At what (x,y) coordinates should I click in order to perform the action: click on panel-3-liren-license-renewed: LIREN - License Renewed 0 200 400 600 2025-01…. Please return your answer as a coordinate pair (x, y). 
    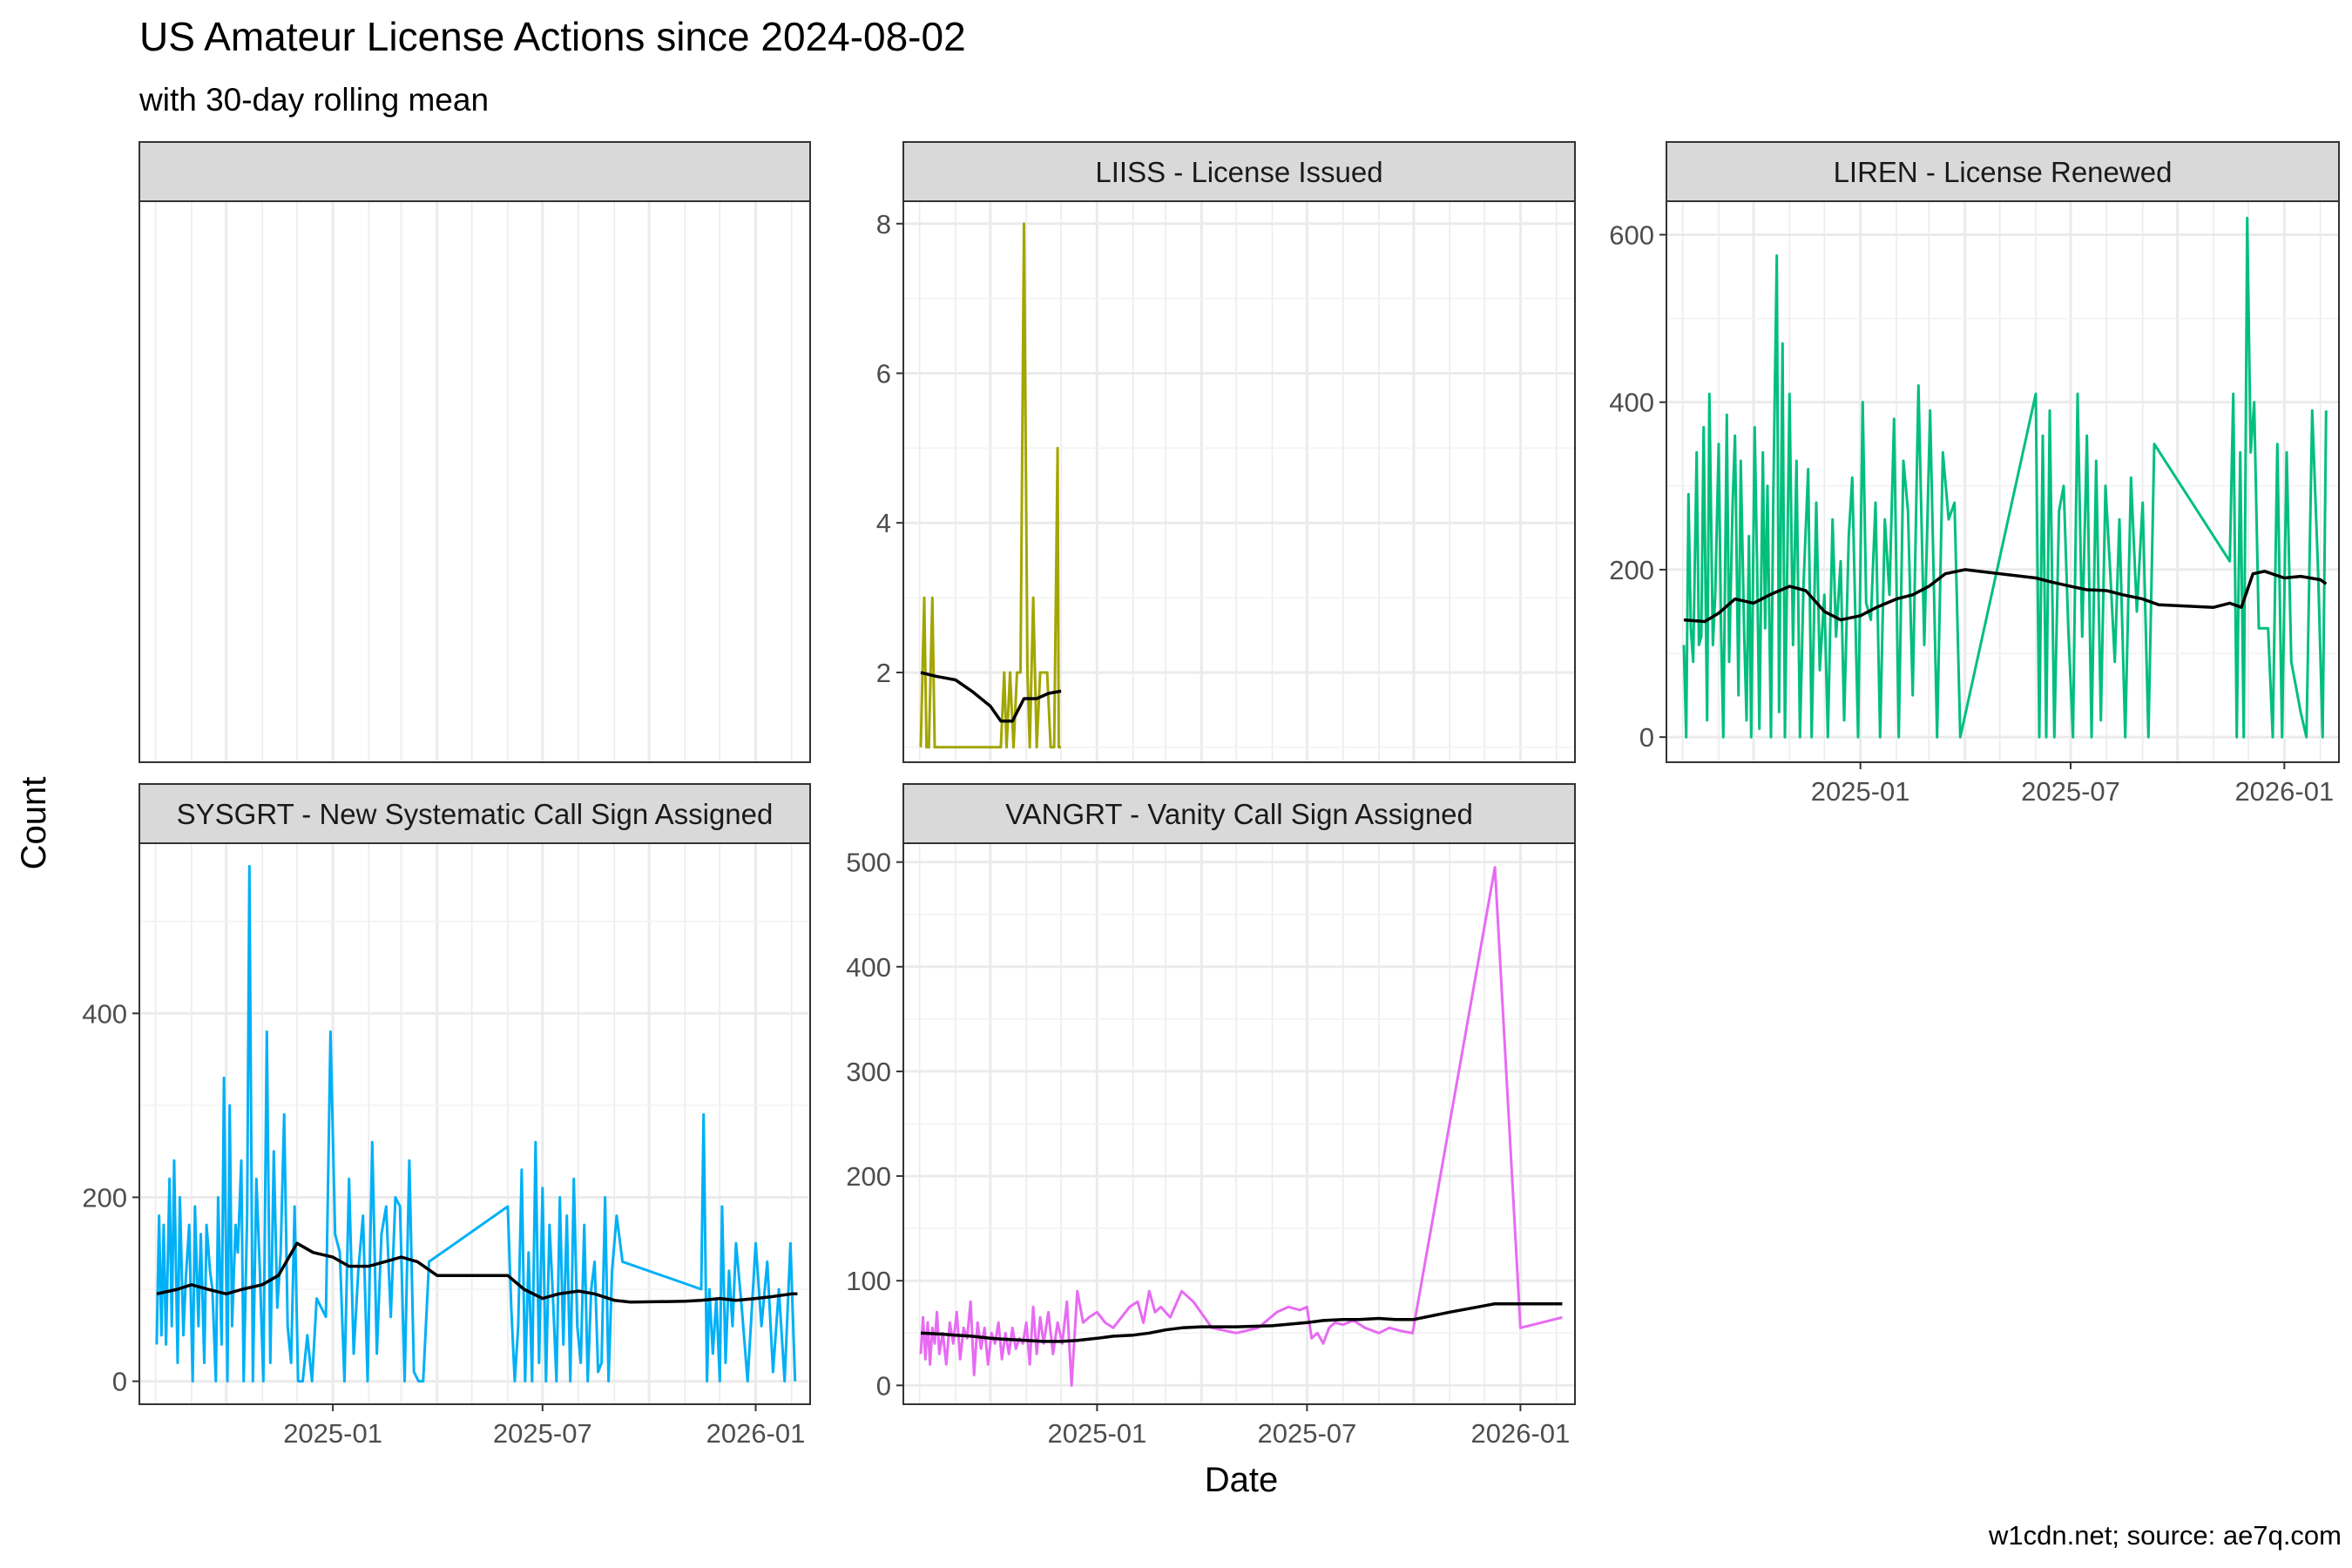
    Looking at the image, I should click on (1974, 474).